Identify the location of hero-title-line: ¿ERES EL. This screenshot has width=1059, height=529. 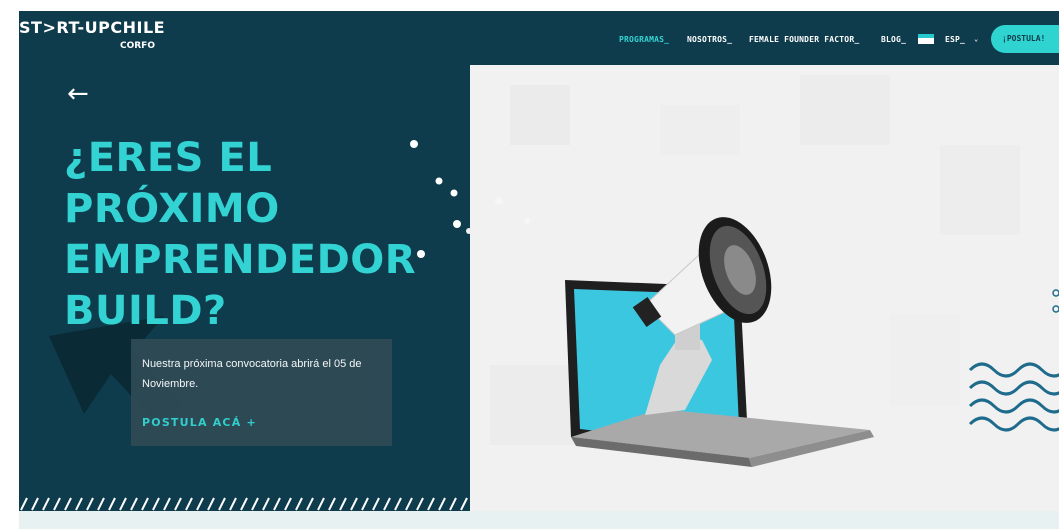
(168, 158).